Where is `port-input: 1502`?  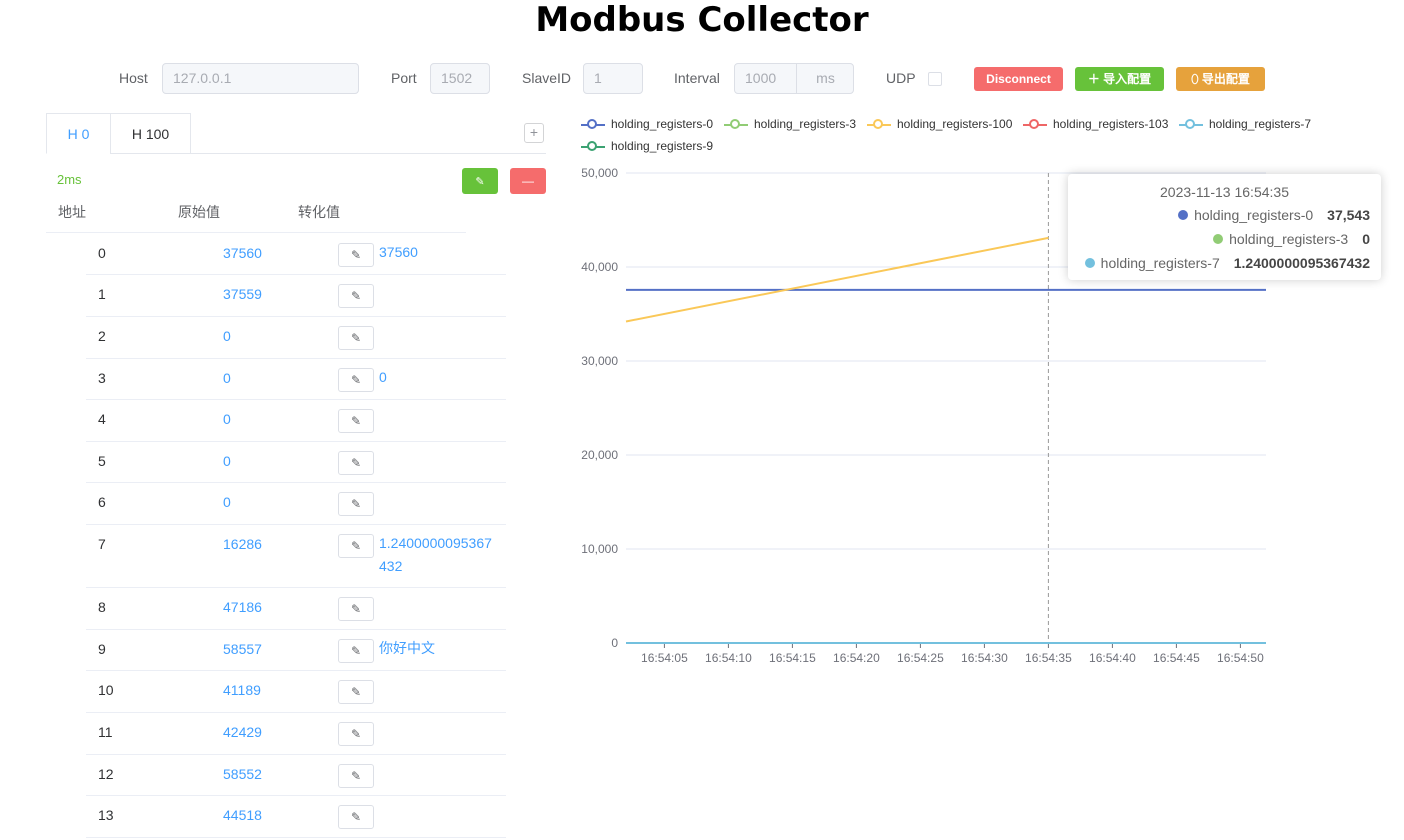
port-input: 1502 is located at coordinates (460, 78).